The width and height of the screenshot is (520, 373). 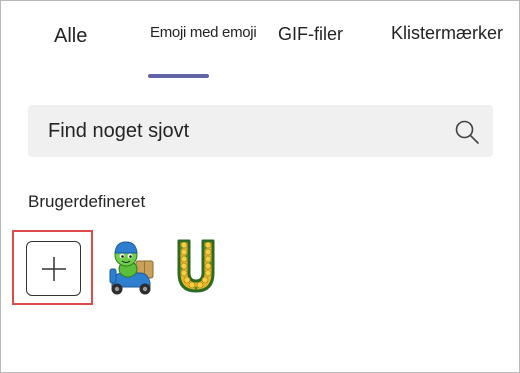 I want to click on plus-icon, so click(x=54, y=269).